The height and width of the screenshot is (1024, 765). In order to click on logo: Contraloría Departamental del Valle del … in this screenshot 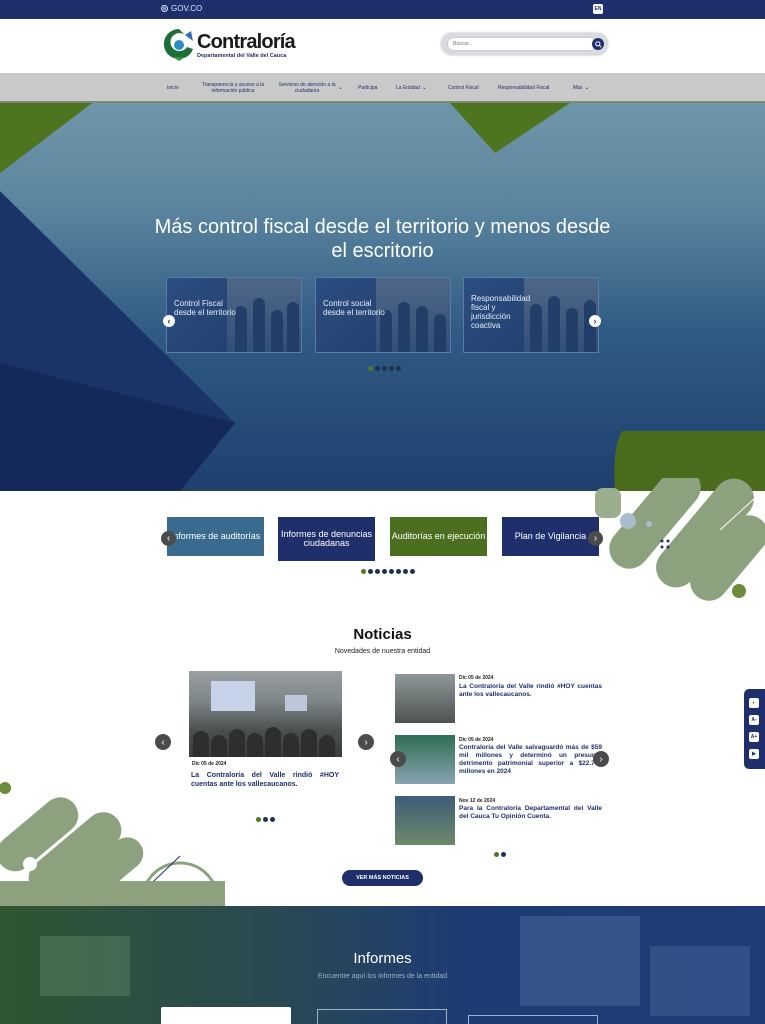, I will do `click(233, 45)`.